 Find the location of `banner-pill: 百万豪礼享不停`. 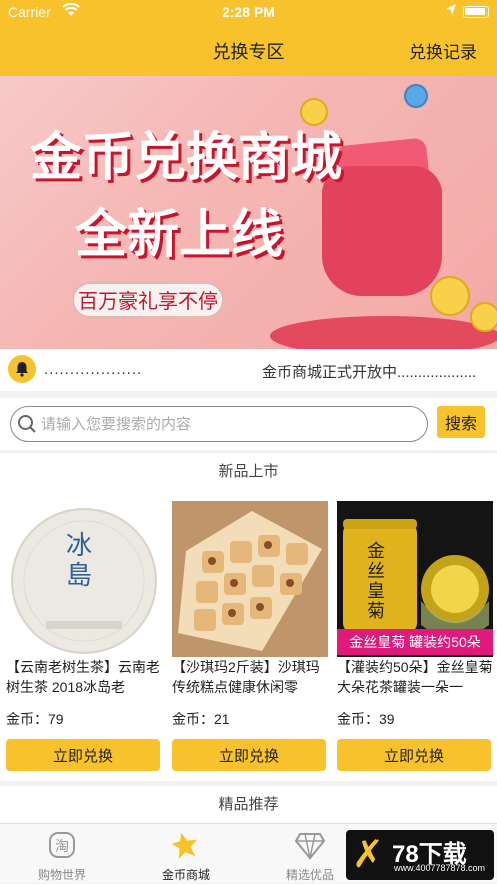

banner-pill: 百万豪礼享不停 is located at coordinates (148, 300).